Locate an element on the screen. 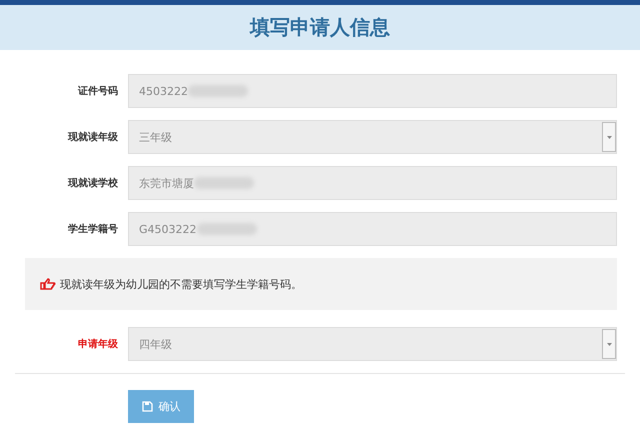 Image resolution: width=640 pixels, height=447 pixels. input-field: 4503222 is located at coordinates (372, 91).